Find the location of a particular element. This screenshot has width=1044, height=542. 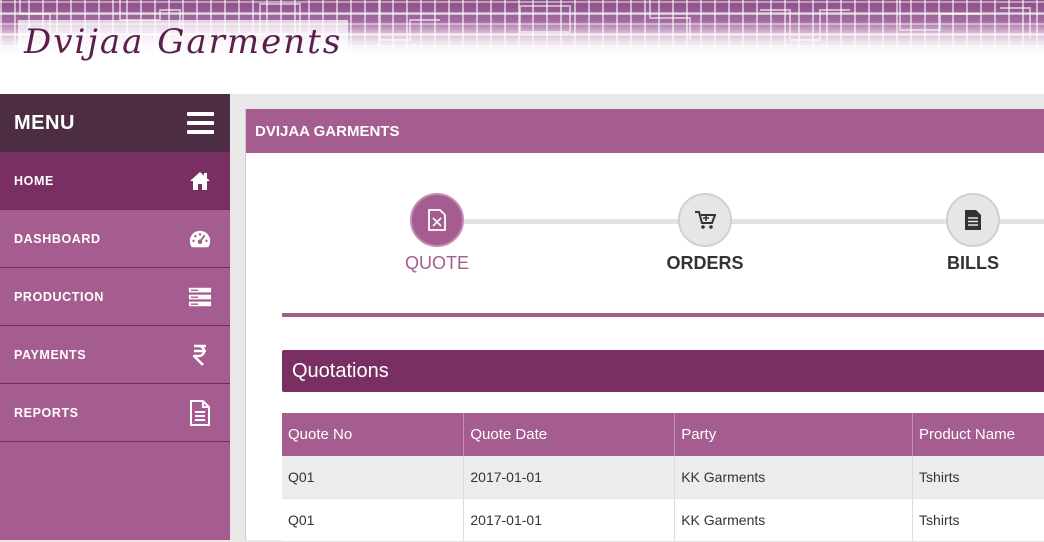

sidebar-item-dashboard: DASHBOARD is located at coordinates (115, 239).